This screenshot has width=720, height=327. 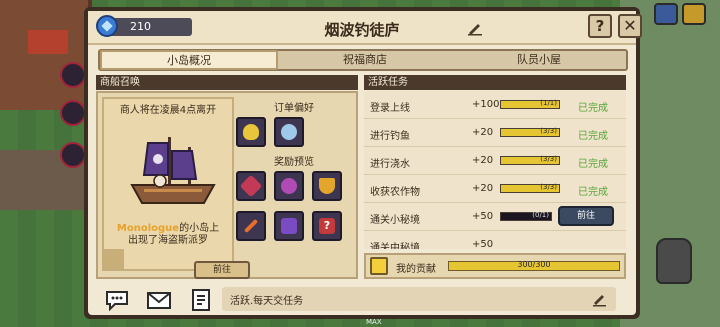 I want to click on sword-icon, so click(x=251, y=226).